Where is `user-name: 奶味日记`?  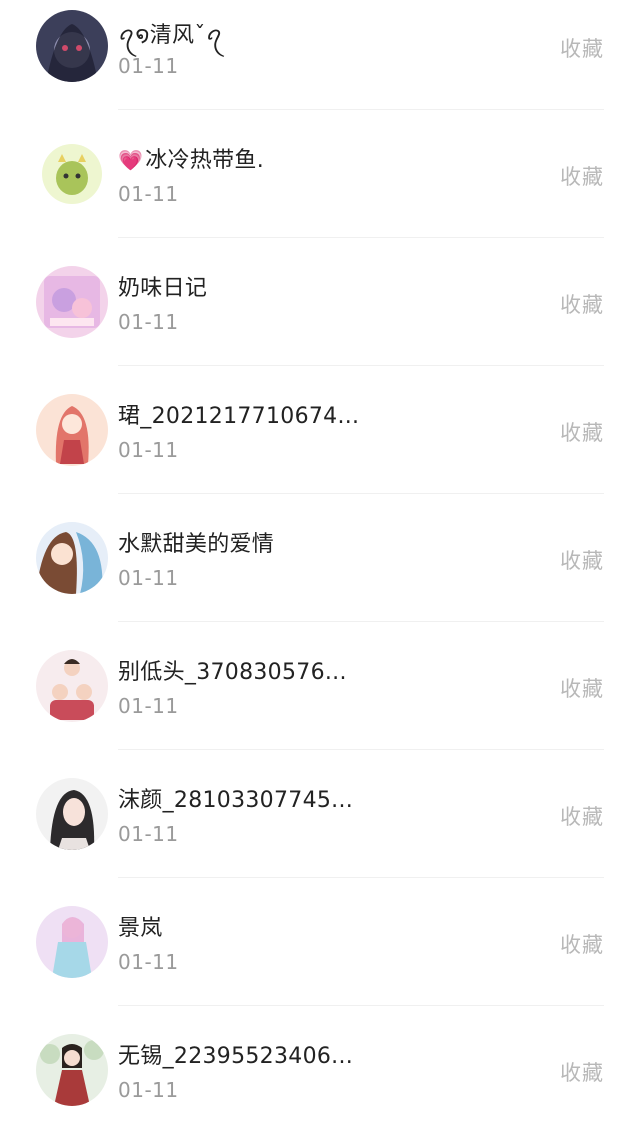
user-name: 奶味日记 is located at coordinates (162, 286).